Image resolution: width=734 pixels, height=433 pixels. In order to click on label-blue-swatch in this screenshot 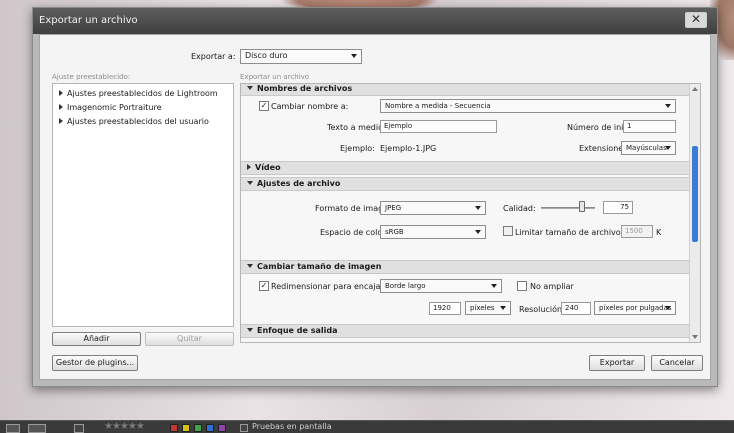, I will do `click(210, 428)`.